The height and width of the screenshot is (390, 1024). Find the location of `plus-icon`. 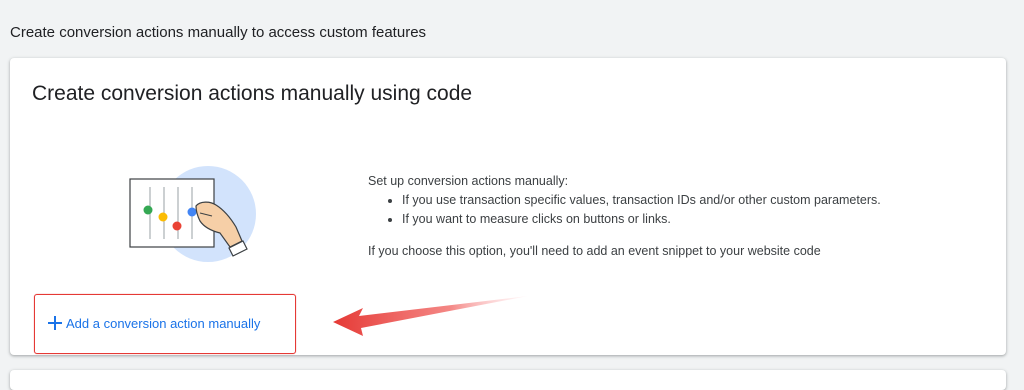

plus-icon is located at coordinates (55, 323).